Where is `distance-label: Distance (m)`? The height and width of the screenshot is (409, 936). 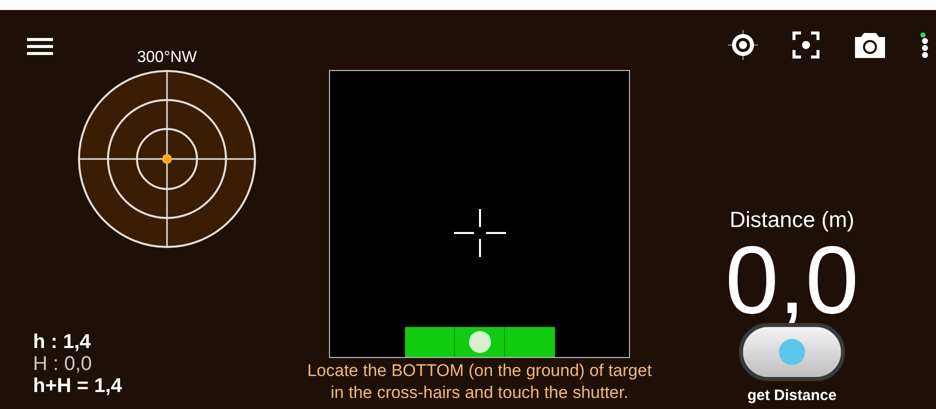
distance-label: Distance (m) is located at coordinates (792, 220).